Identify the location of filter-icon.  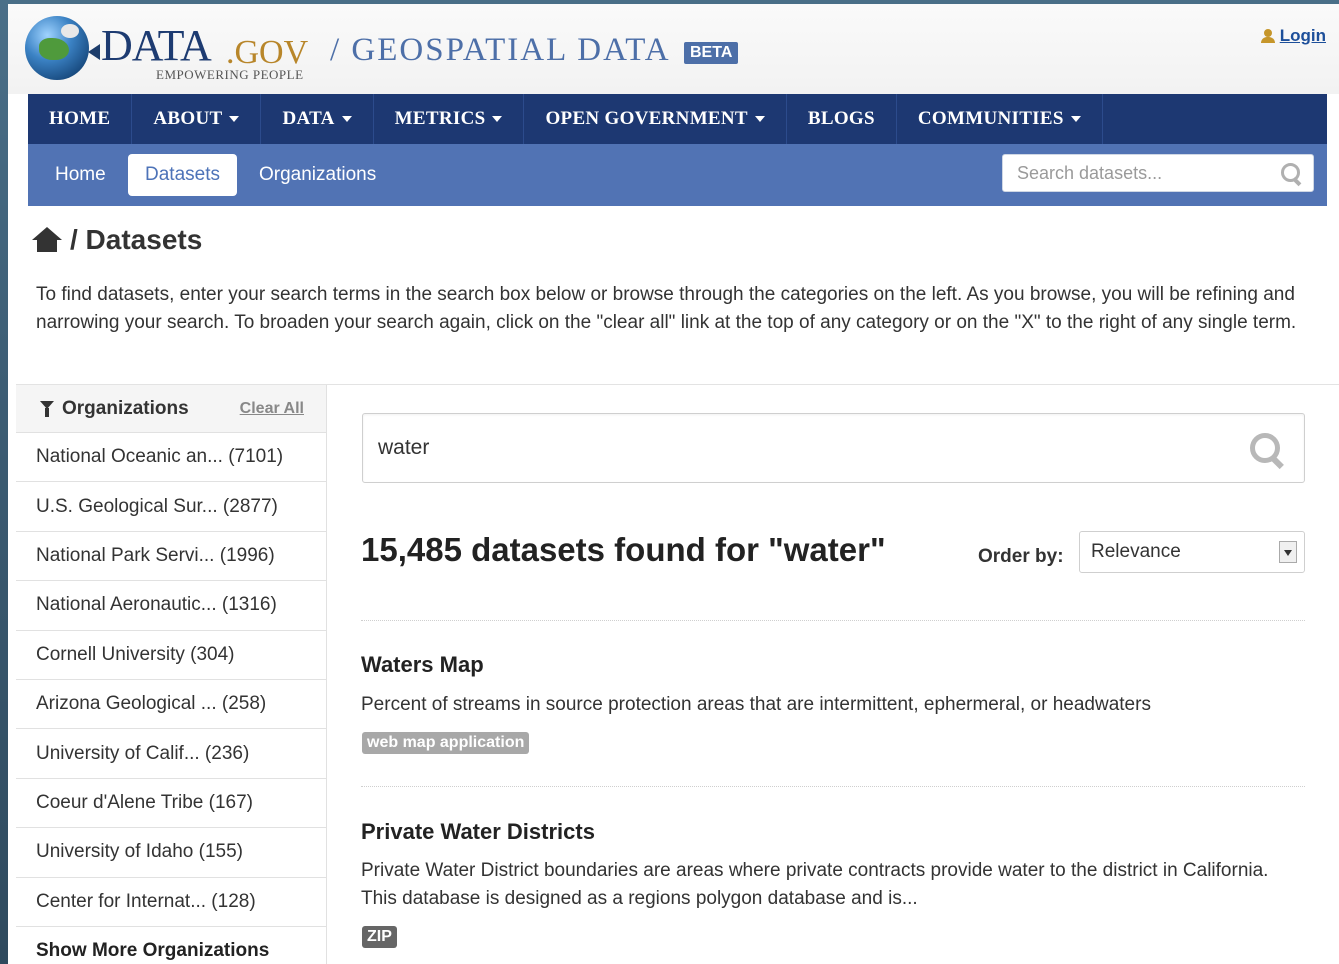
(47, 408).